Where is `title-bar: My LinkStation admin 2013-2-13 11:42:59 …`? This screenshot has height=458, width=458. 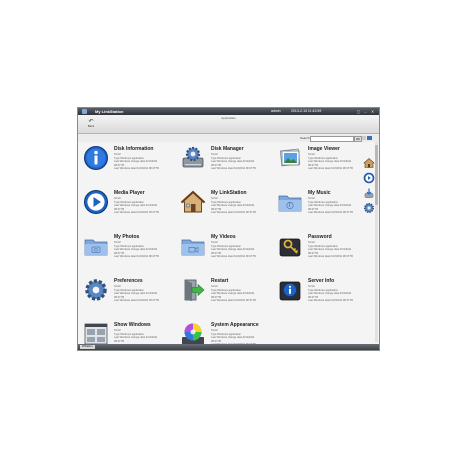
title-bar: My LinkStation admin 2013-2-13 11:42:59 … is located at coordinates (228, 111).